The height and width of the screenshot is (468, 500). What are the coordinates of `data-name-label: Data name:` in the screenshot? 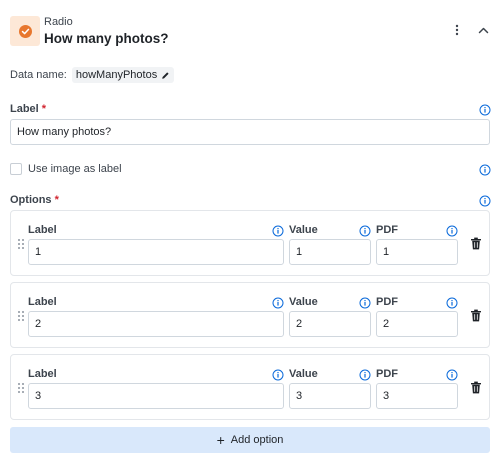 It's located at (38, 75).